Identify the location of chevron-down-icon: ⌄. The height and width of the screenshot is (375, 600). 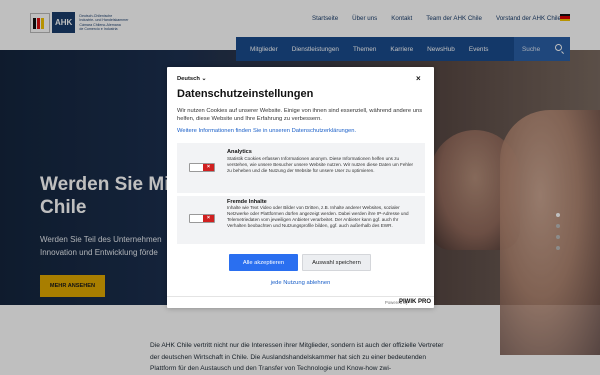
(204, 79).